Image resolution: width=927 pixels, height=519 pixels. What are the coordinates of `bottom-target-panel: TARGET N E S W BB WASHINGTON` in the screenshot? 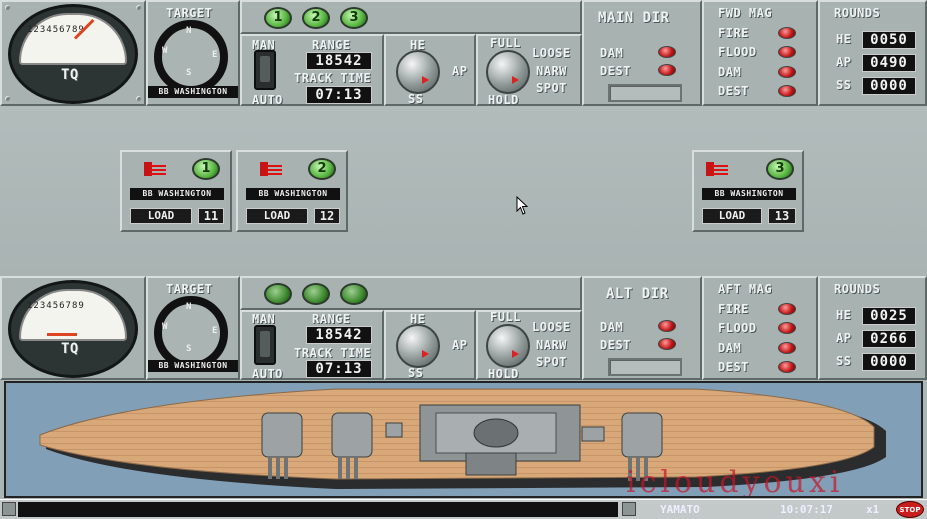 It's located at (193, 328).